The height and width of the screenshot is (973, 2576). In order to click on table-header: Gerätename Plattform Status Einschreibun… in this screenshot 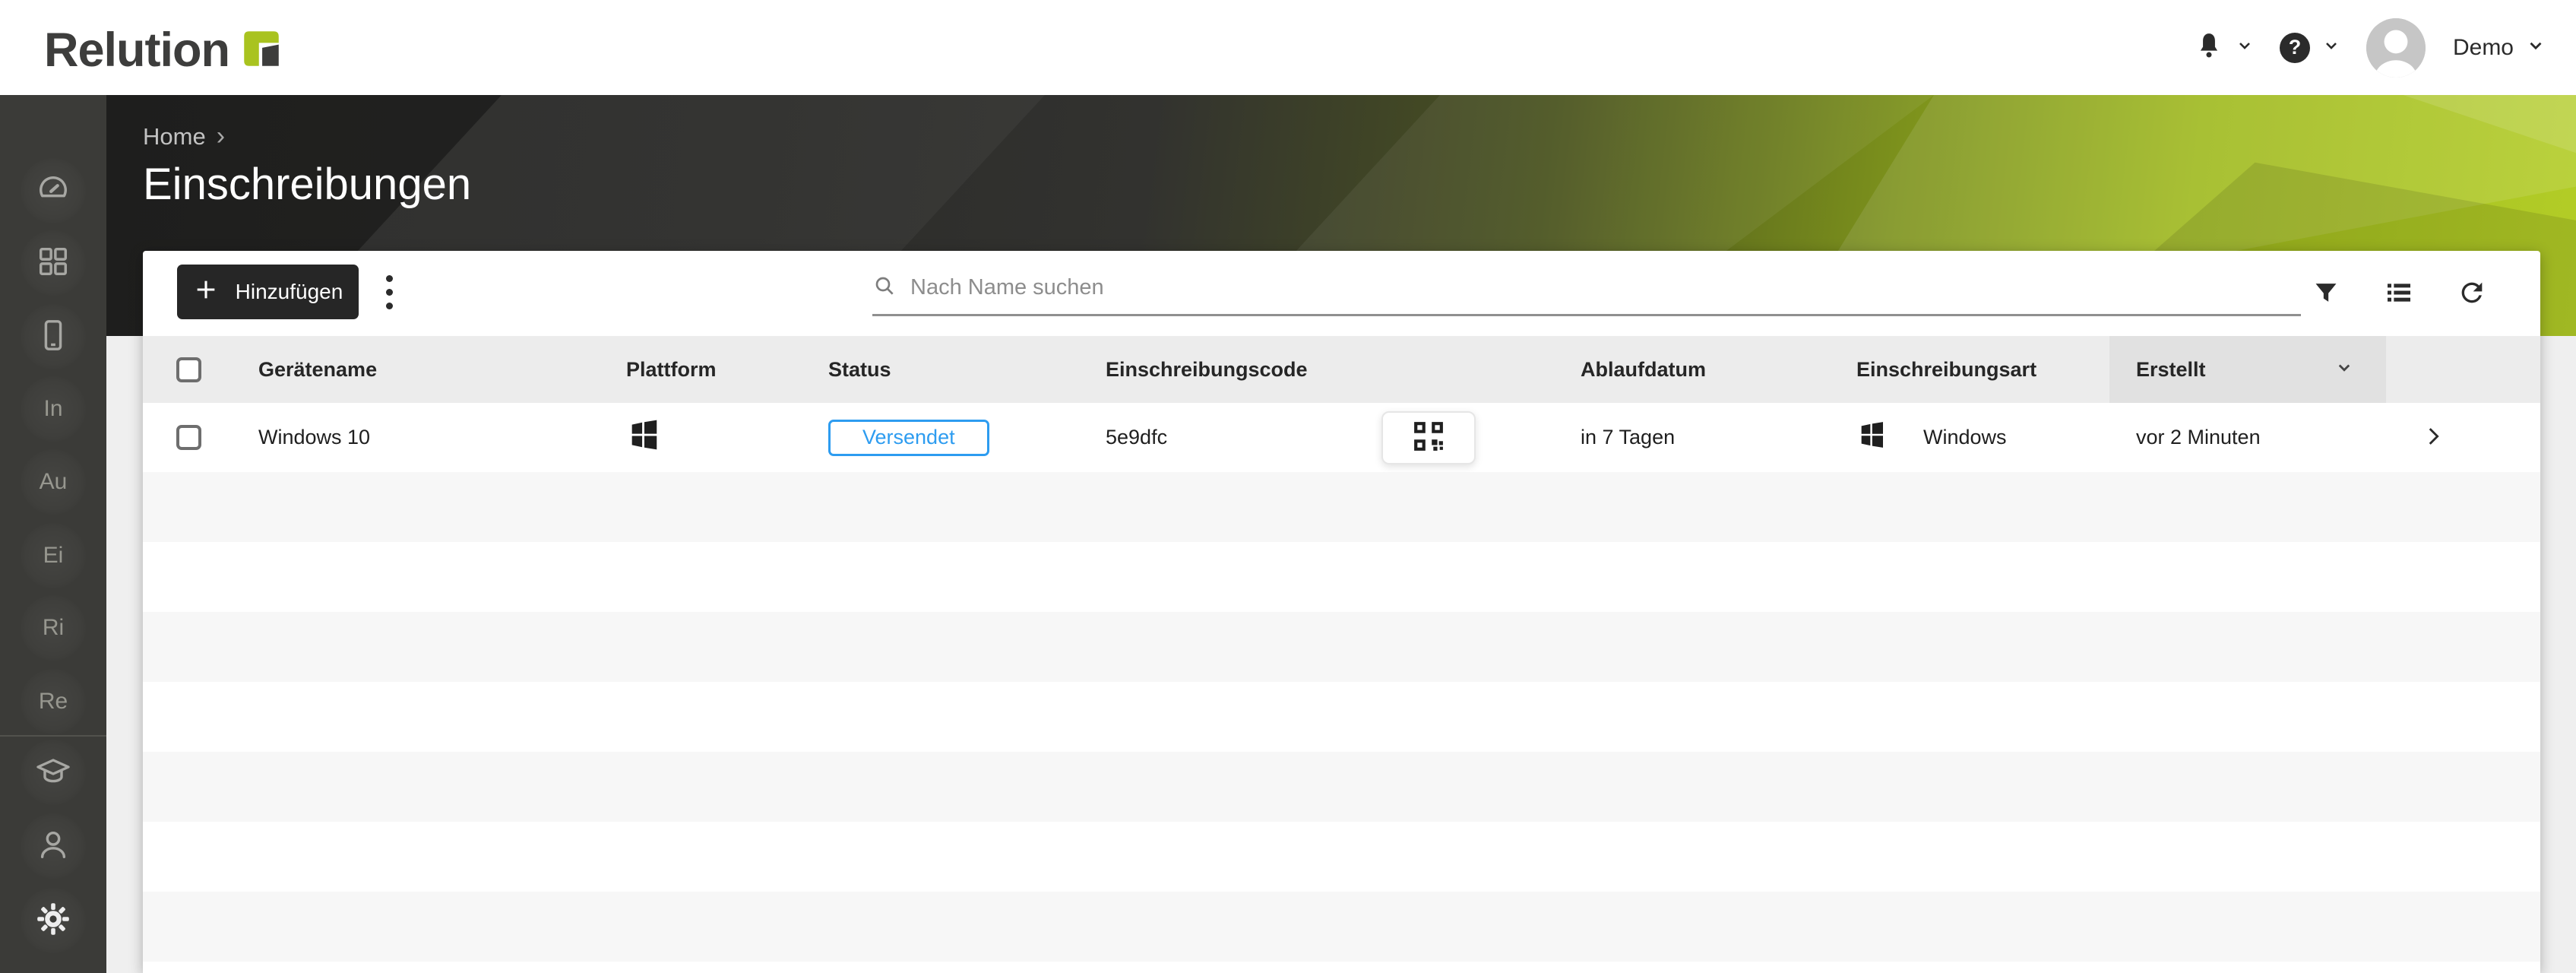, I will do `click(1341, 369)`.